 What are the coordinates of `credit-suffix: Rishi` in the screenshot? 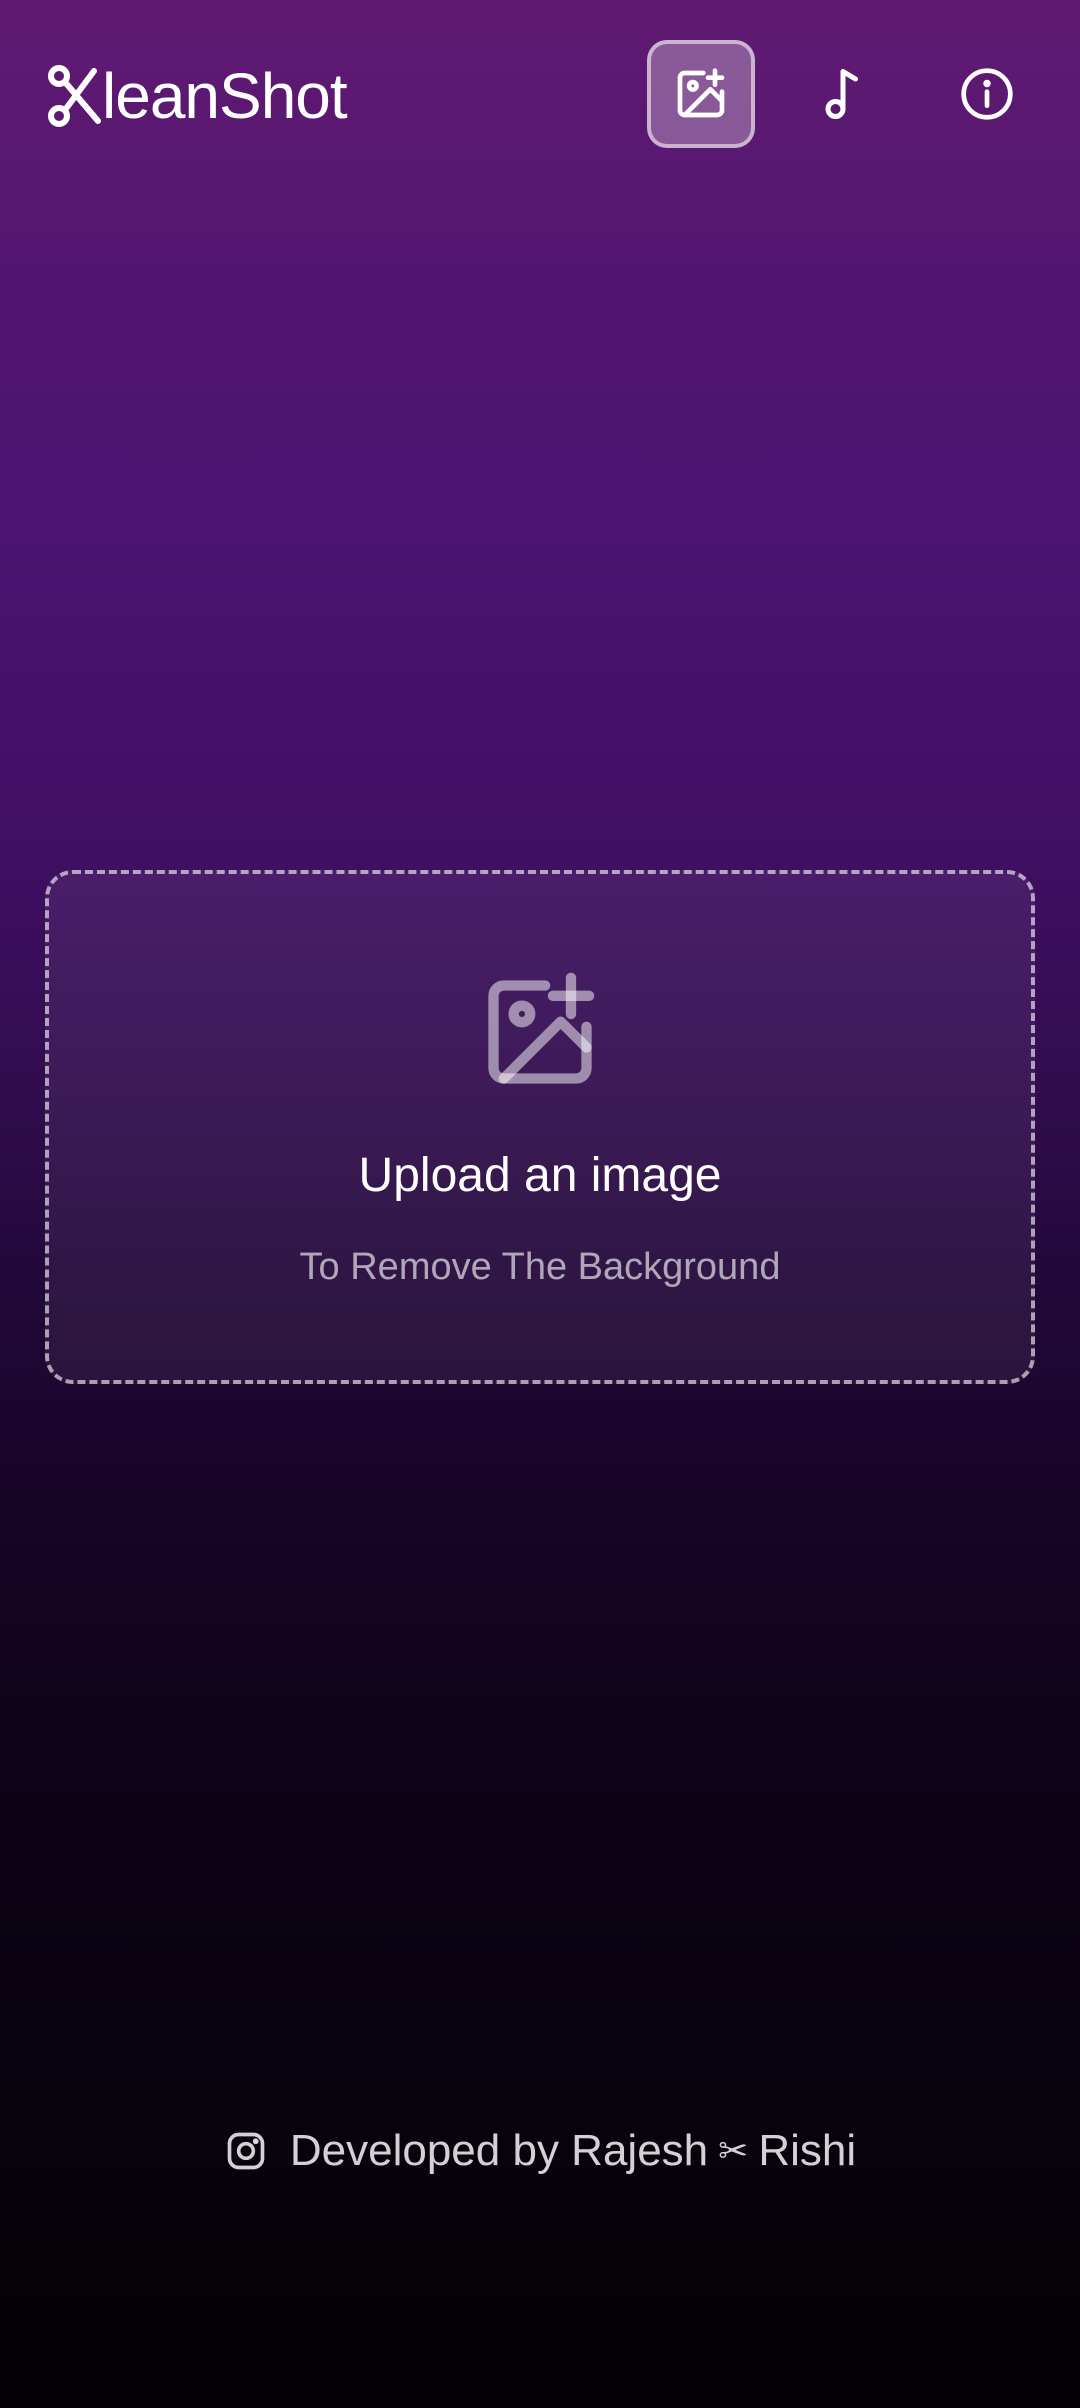 It's located at (807, 2150).